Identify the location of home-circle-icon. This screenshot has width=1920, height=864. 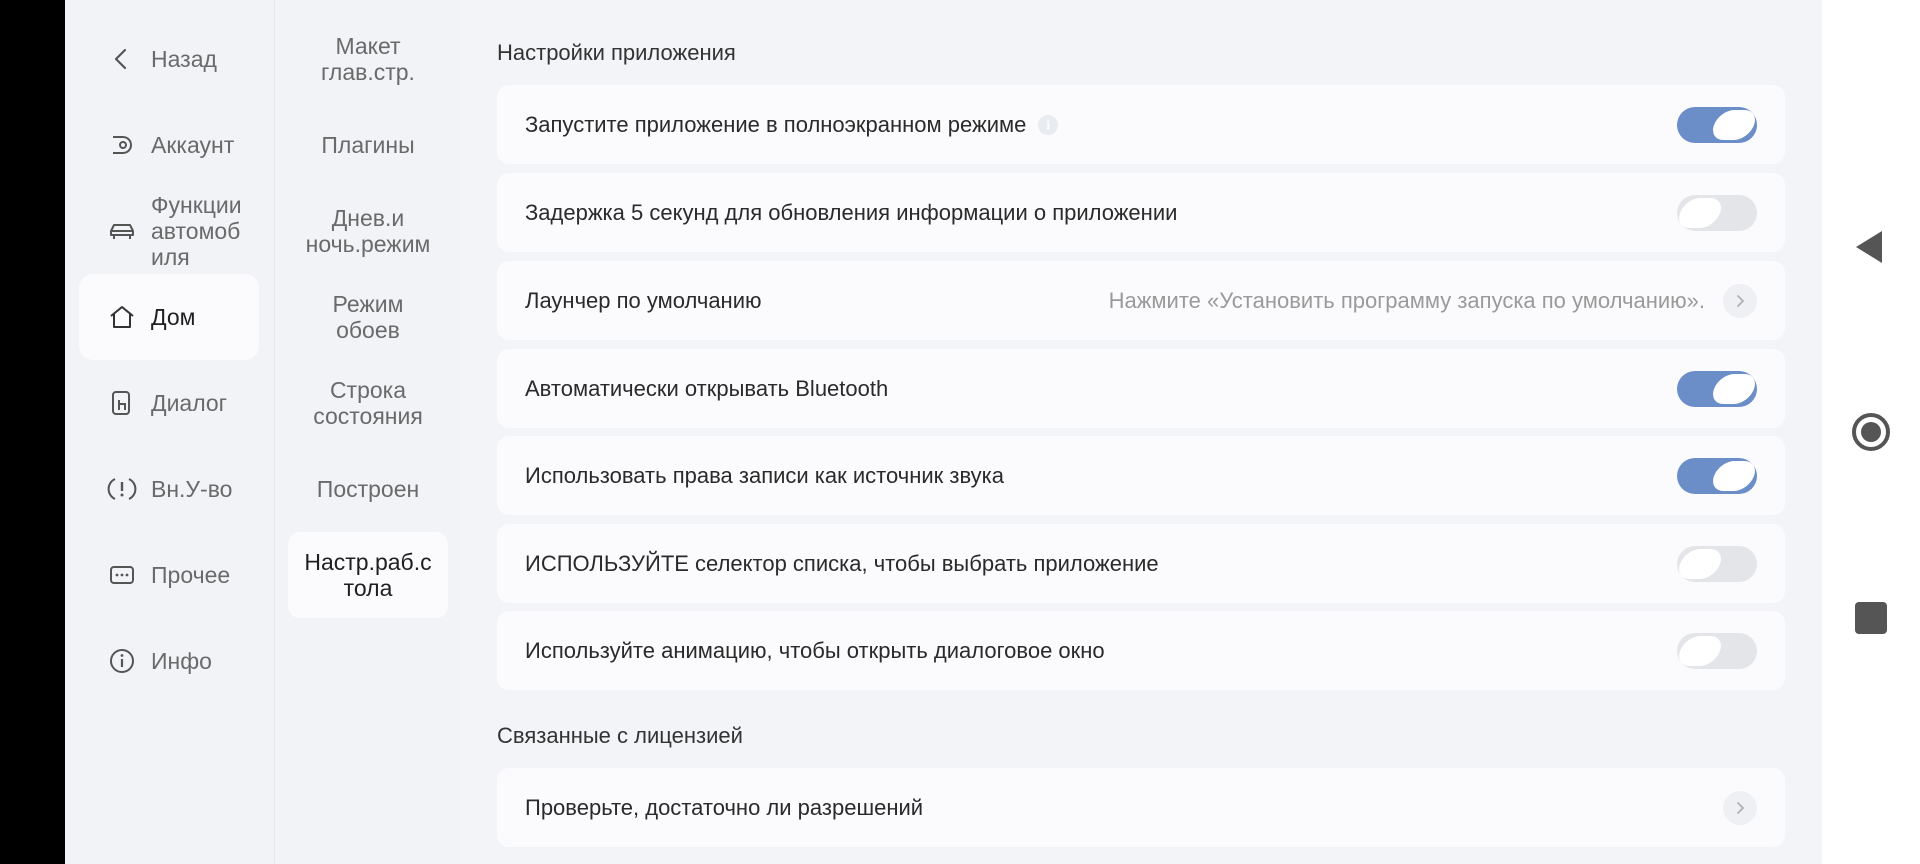
(1871, 434).